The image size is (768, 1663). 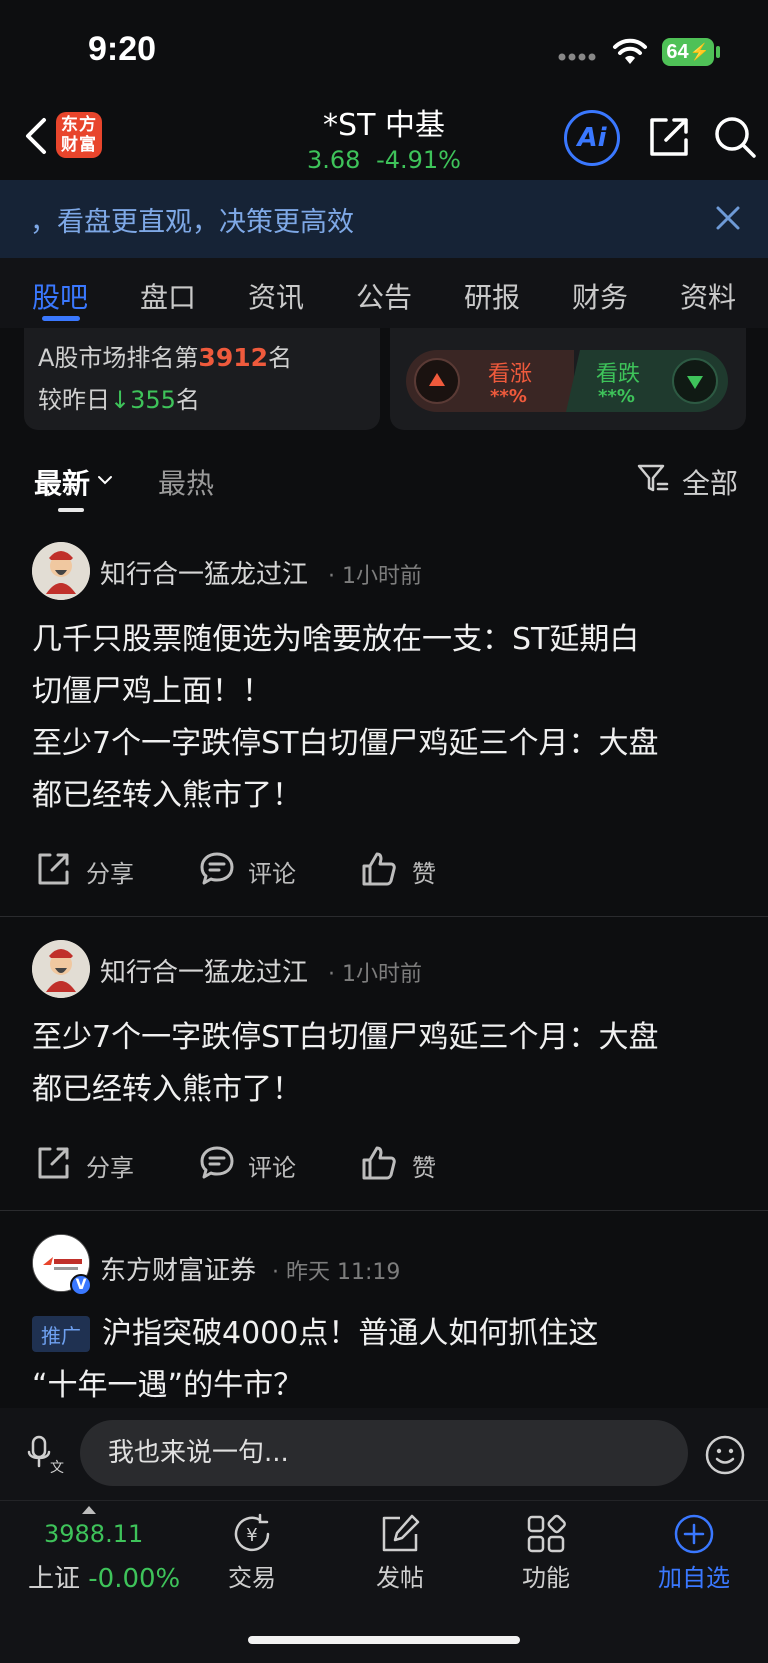 I want to click on tab-pankou: 盘口, so click(x=168, y=296).